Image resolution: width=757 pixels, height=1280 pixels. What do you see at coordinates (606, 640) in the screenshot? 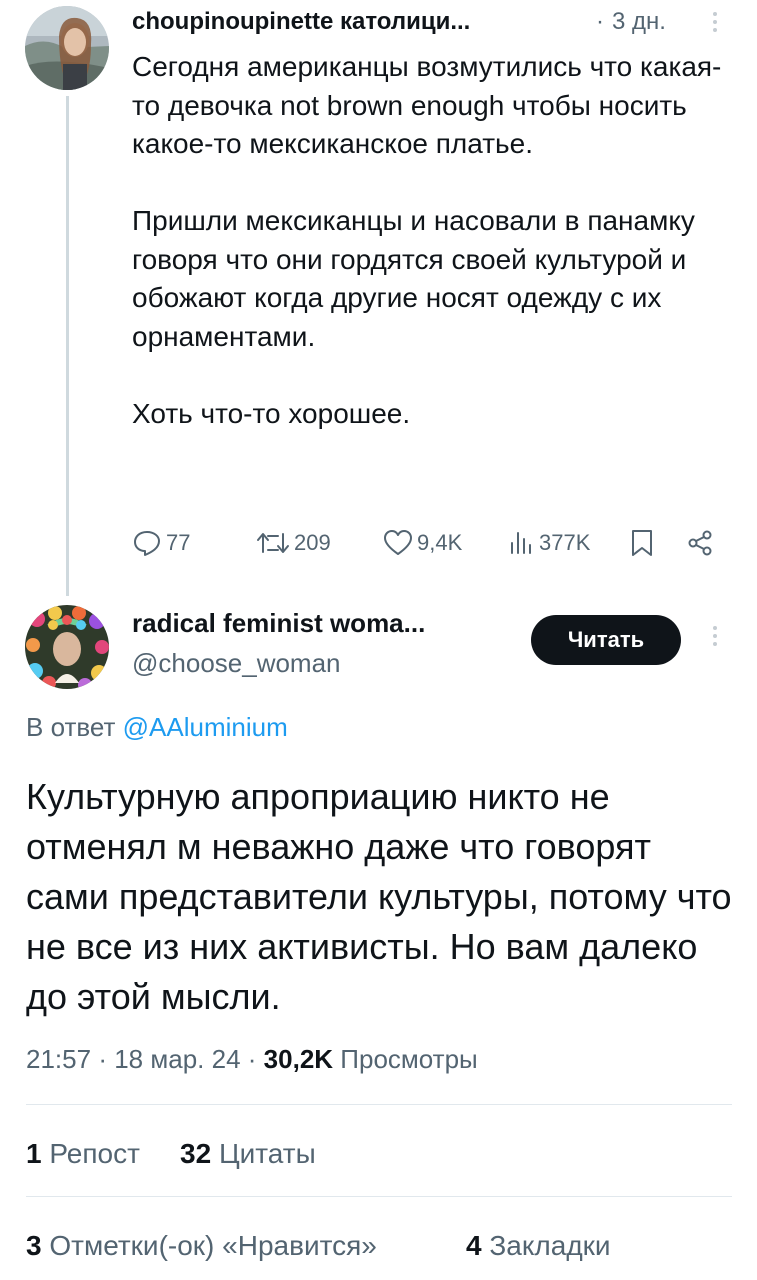
I see `follow-button: Читать` at bounding box center [606, 640].